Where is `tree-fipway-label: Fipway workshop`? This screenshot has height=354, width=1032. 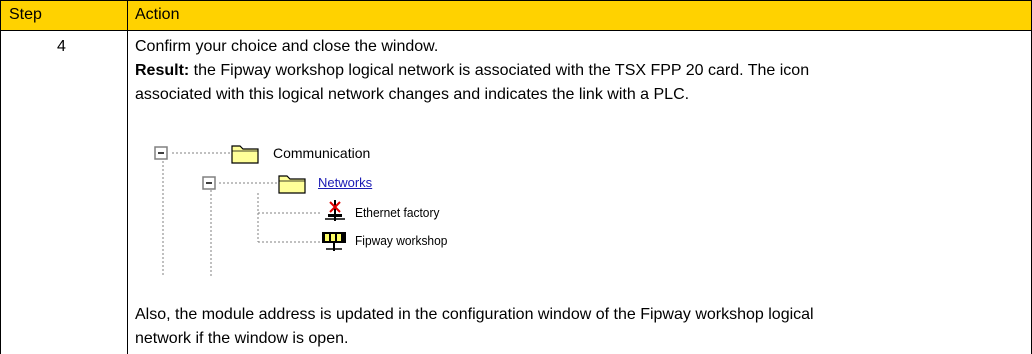
tree-fipway-label: Fipway workshop is located at coordinates (401, 240).